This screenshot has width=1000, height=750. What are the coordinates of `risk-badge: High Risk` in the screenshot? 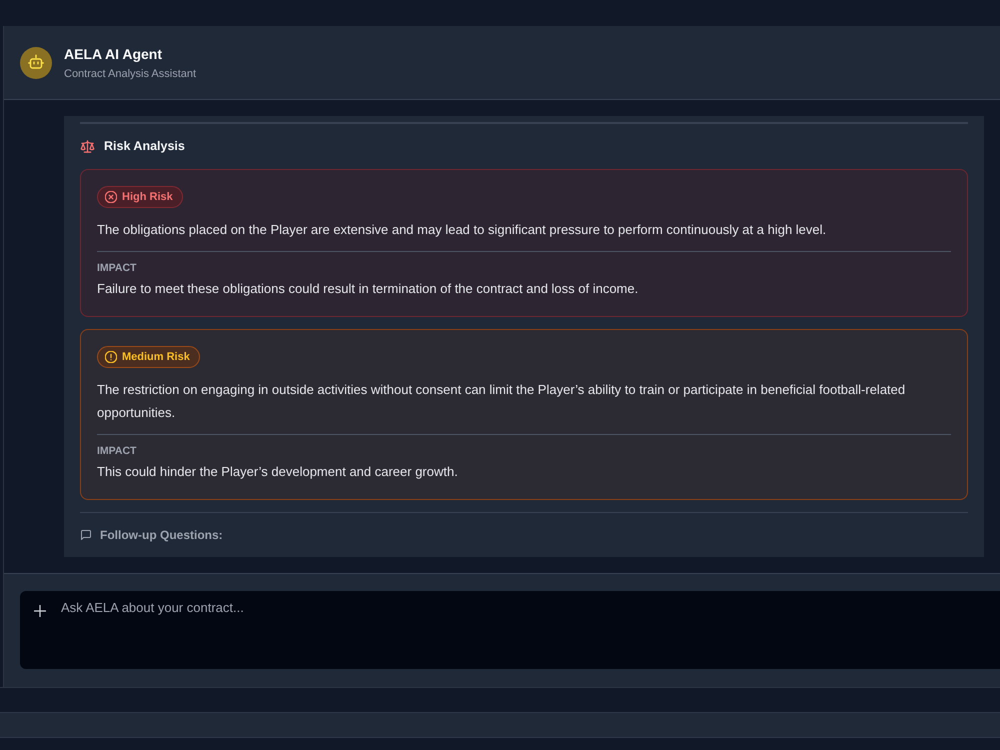 It's located at (140, 197).